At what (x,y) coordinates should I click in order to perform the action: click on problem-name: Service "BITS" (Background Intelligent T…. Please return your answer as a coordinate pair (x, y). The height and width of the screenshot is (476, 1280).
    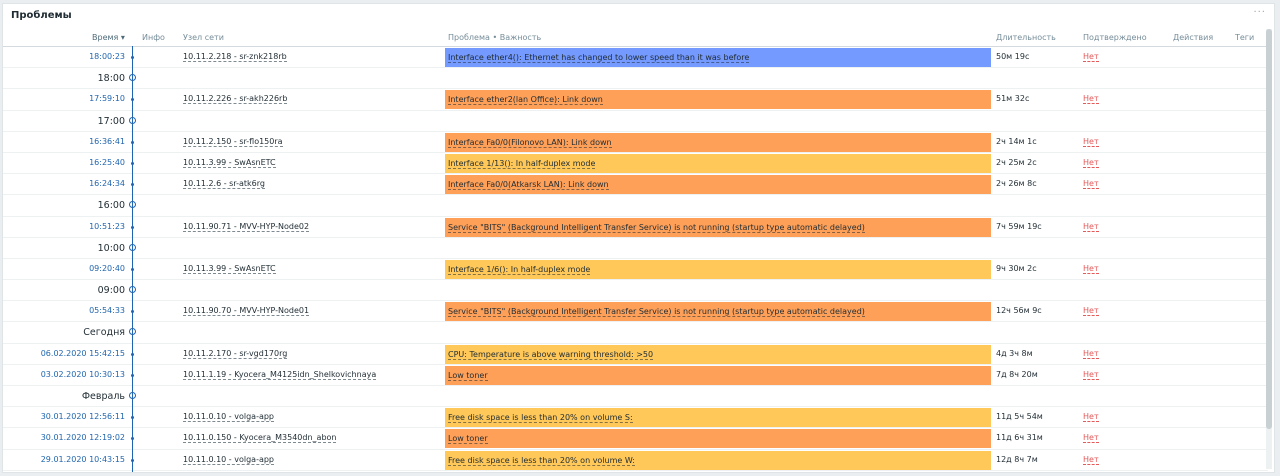
    Looking at the image, I should click on (656, 312).